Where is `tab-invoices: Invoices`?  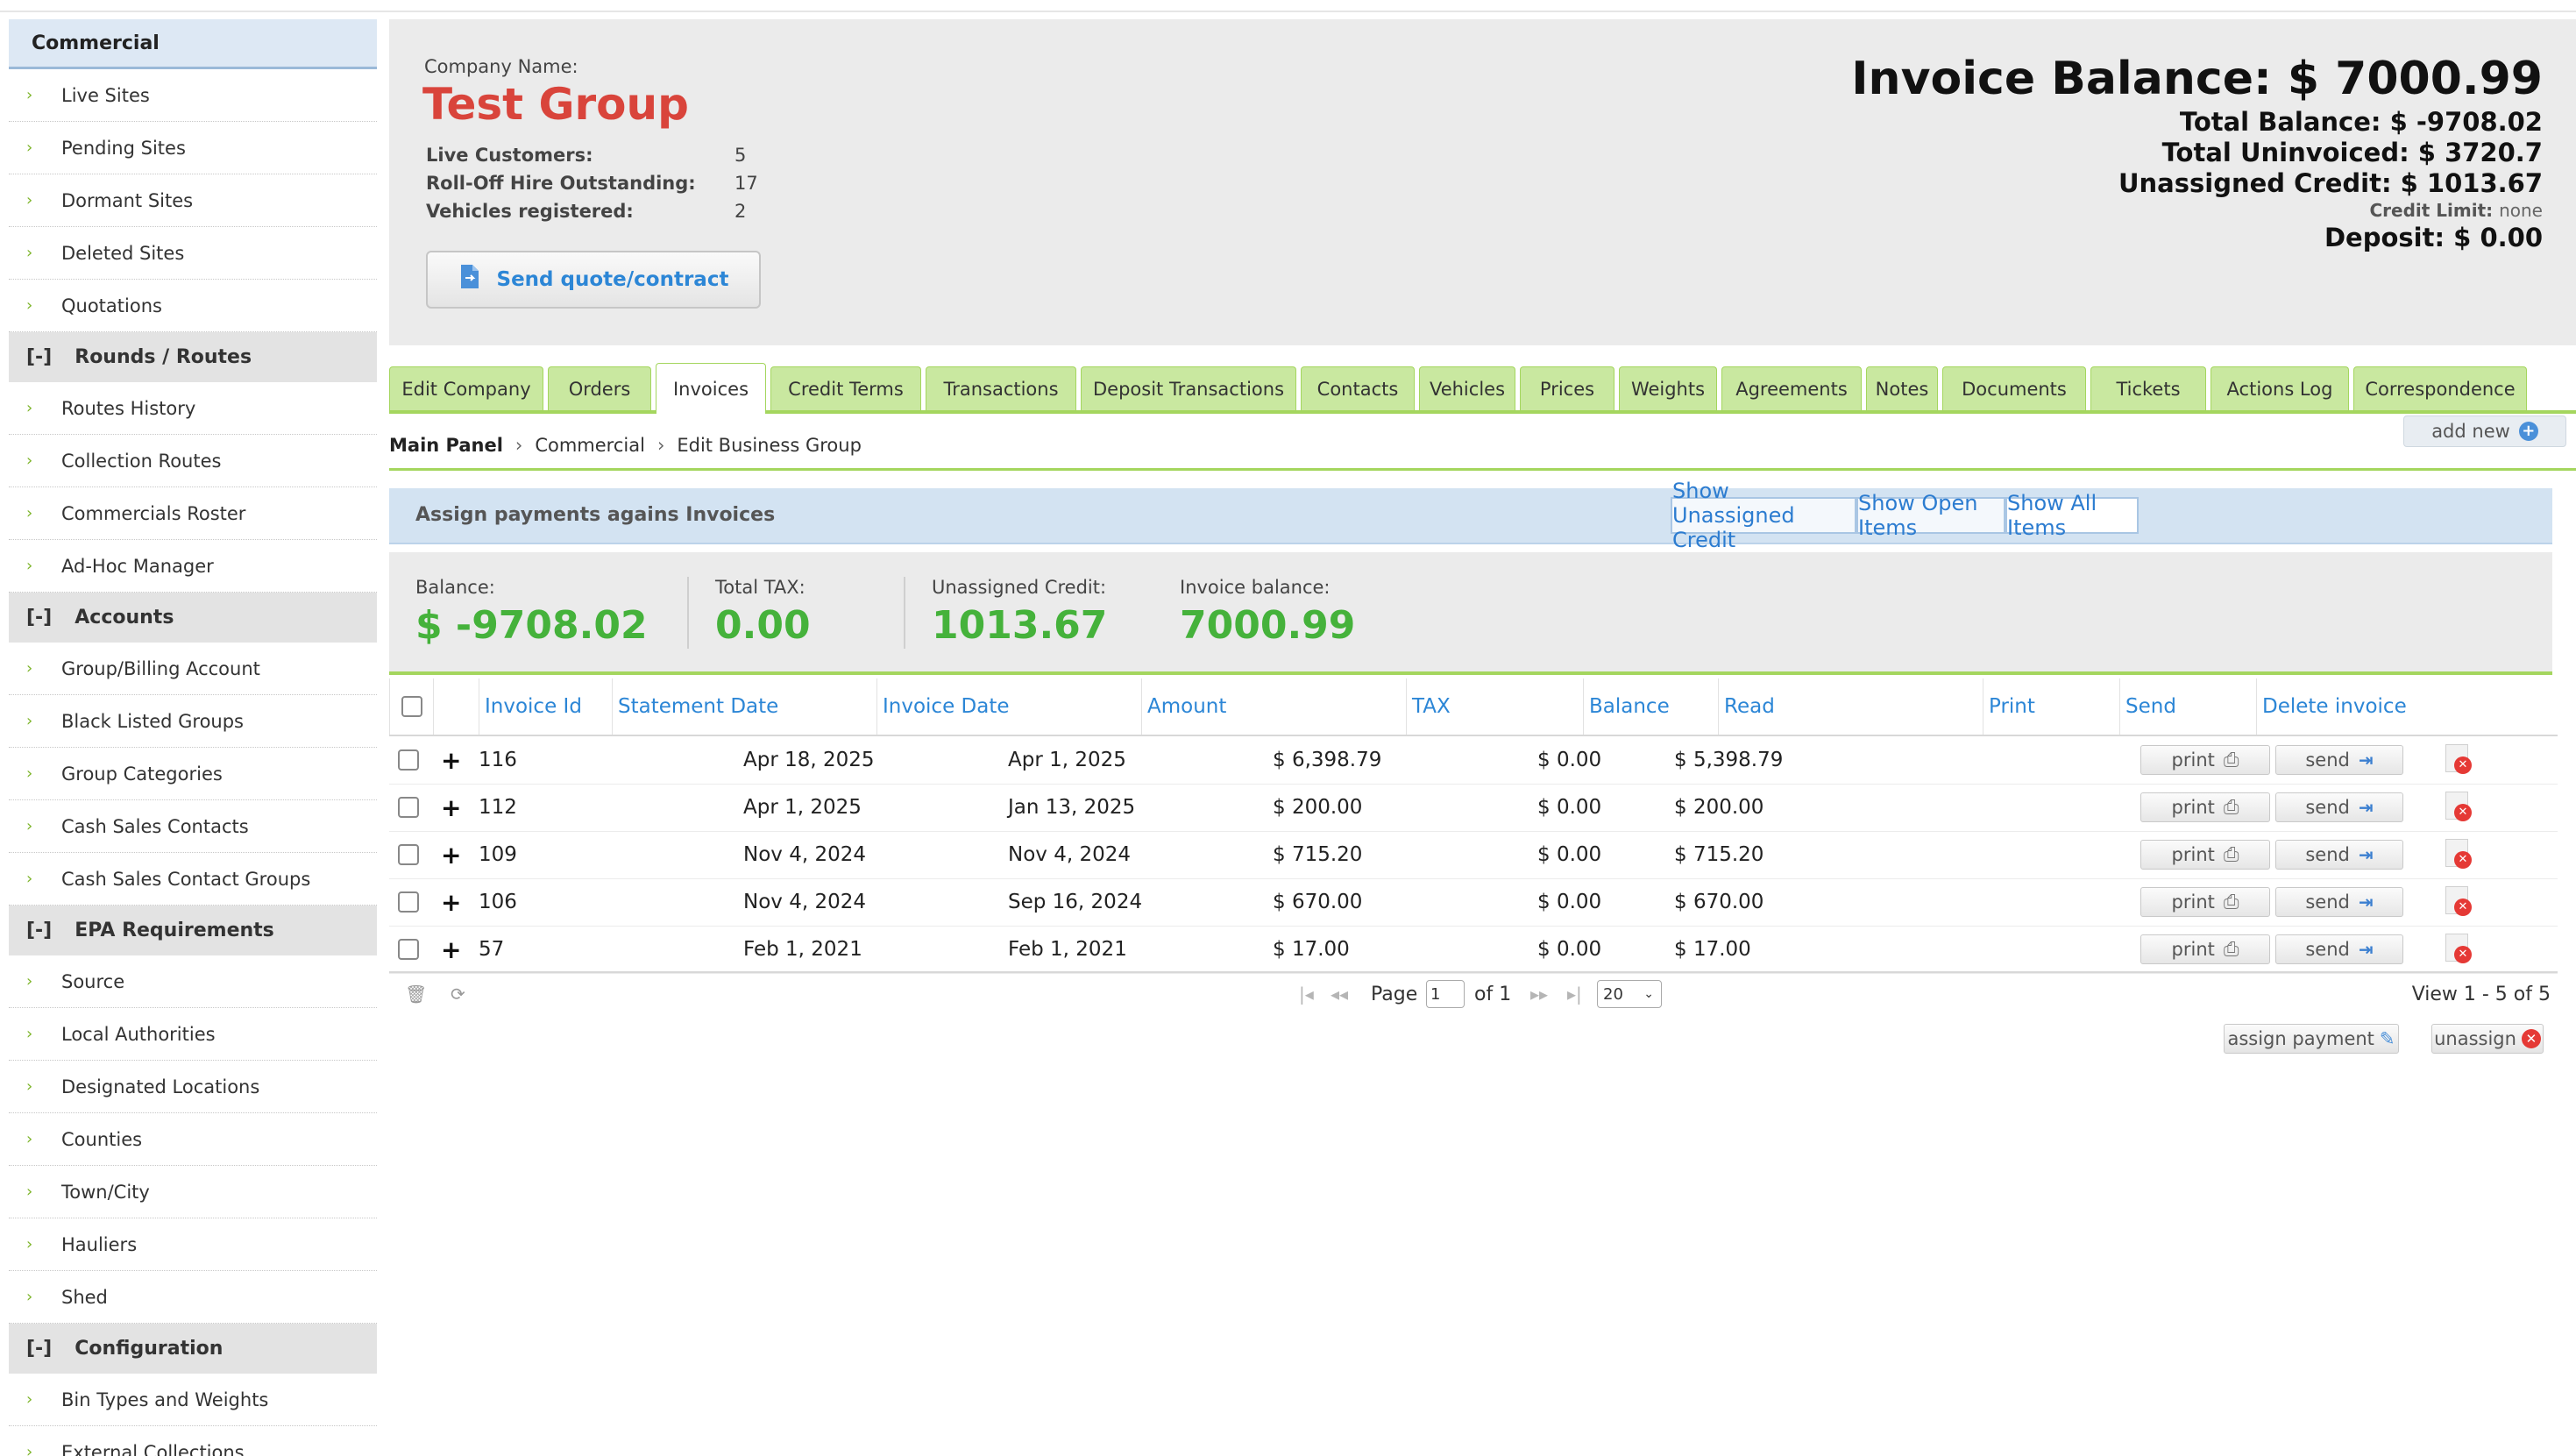 tab-invoices: Invoices is located at coordinates (711, 388).